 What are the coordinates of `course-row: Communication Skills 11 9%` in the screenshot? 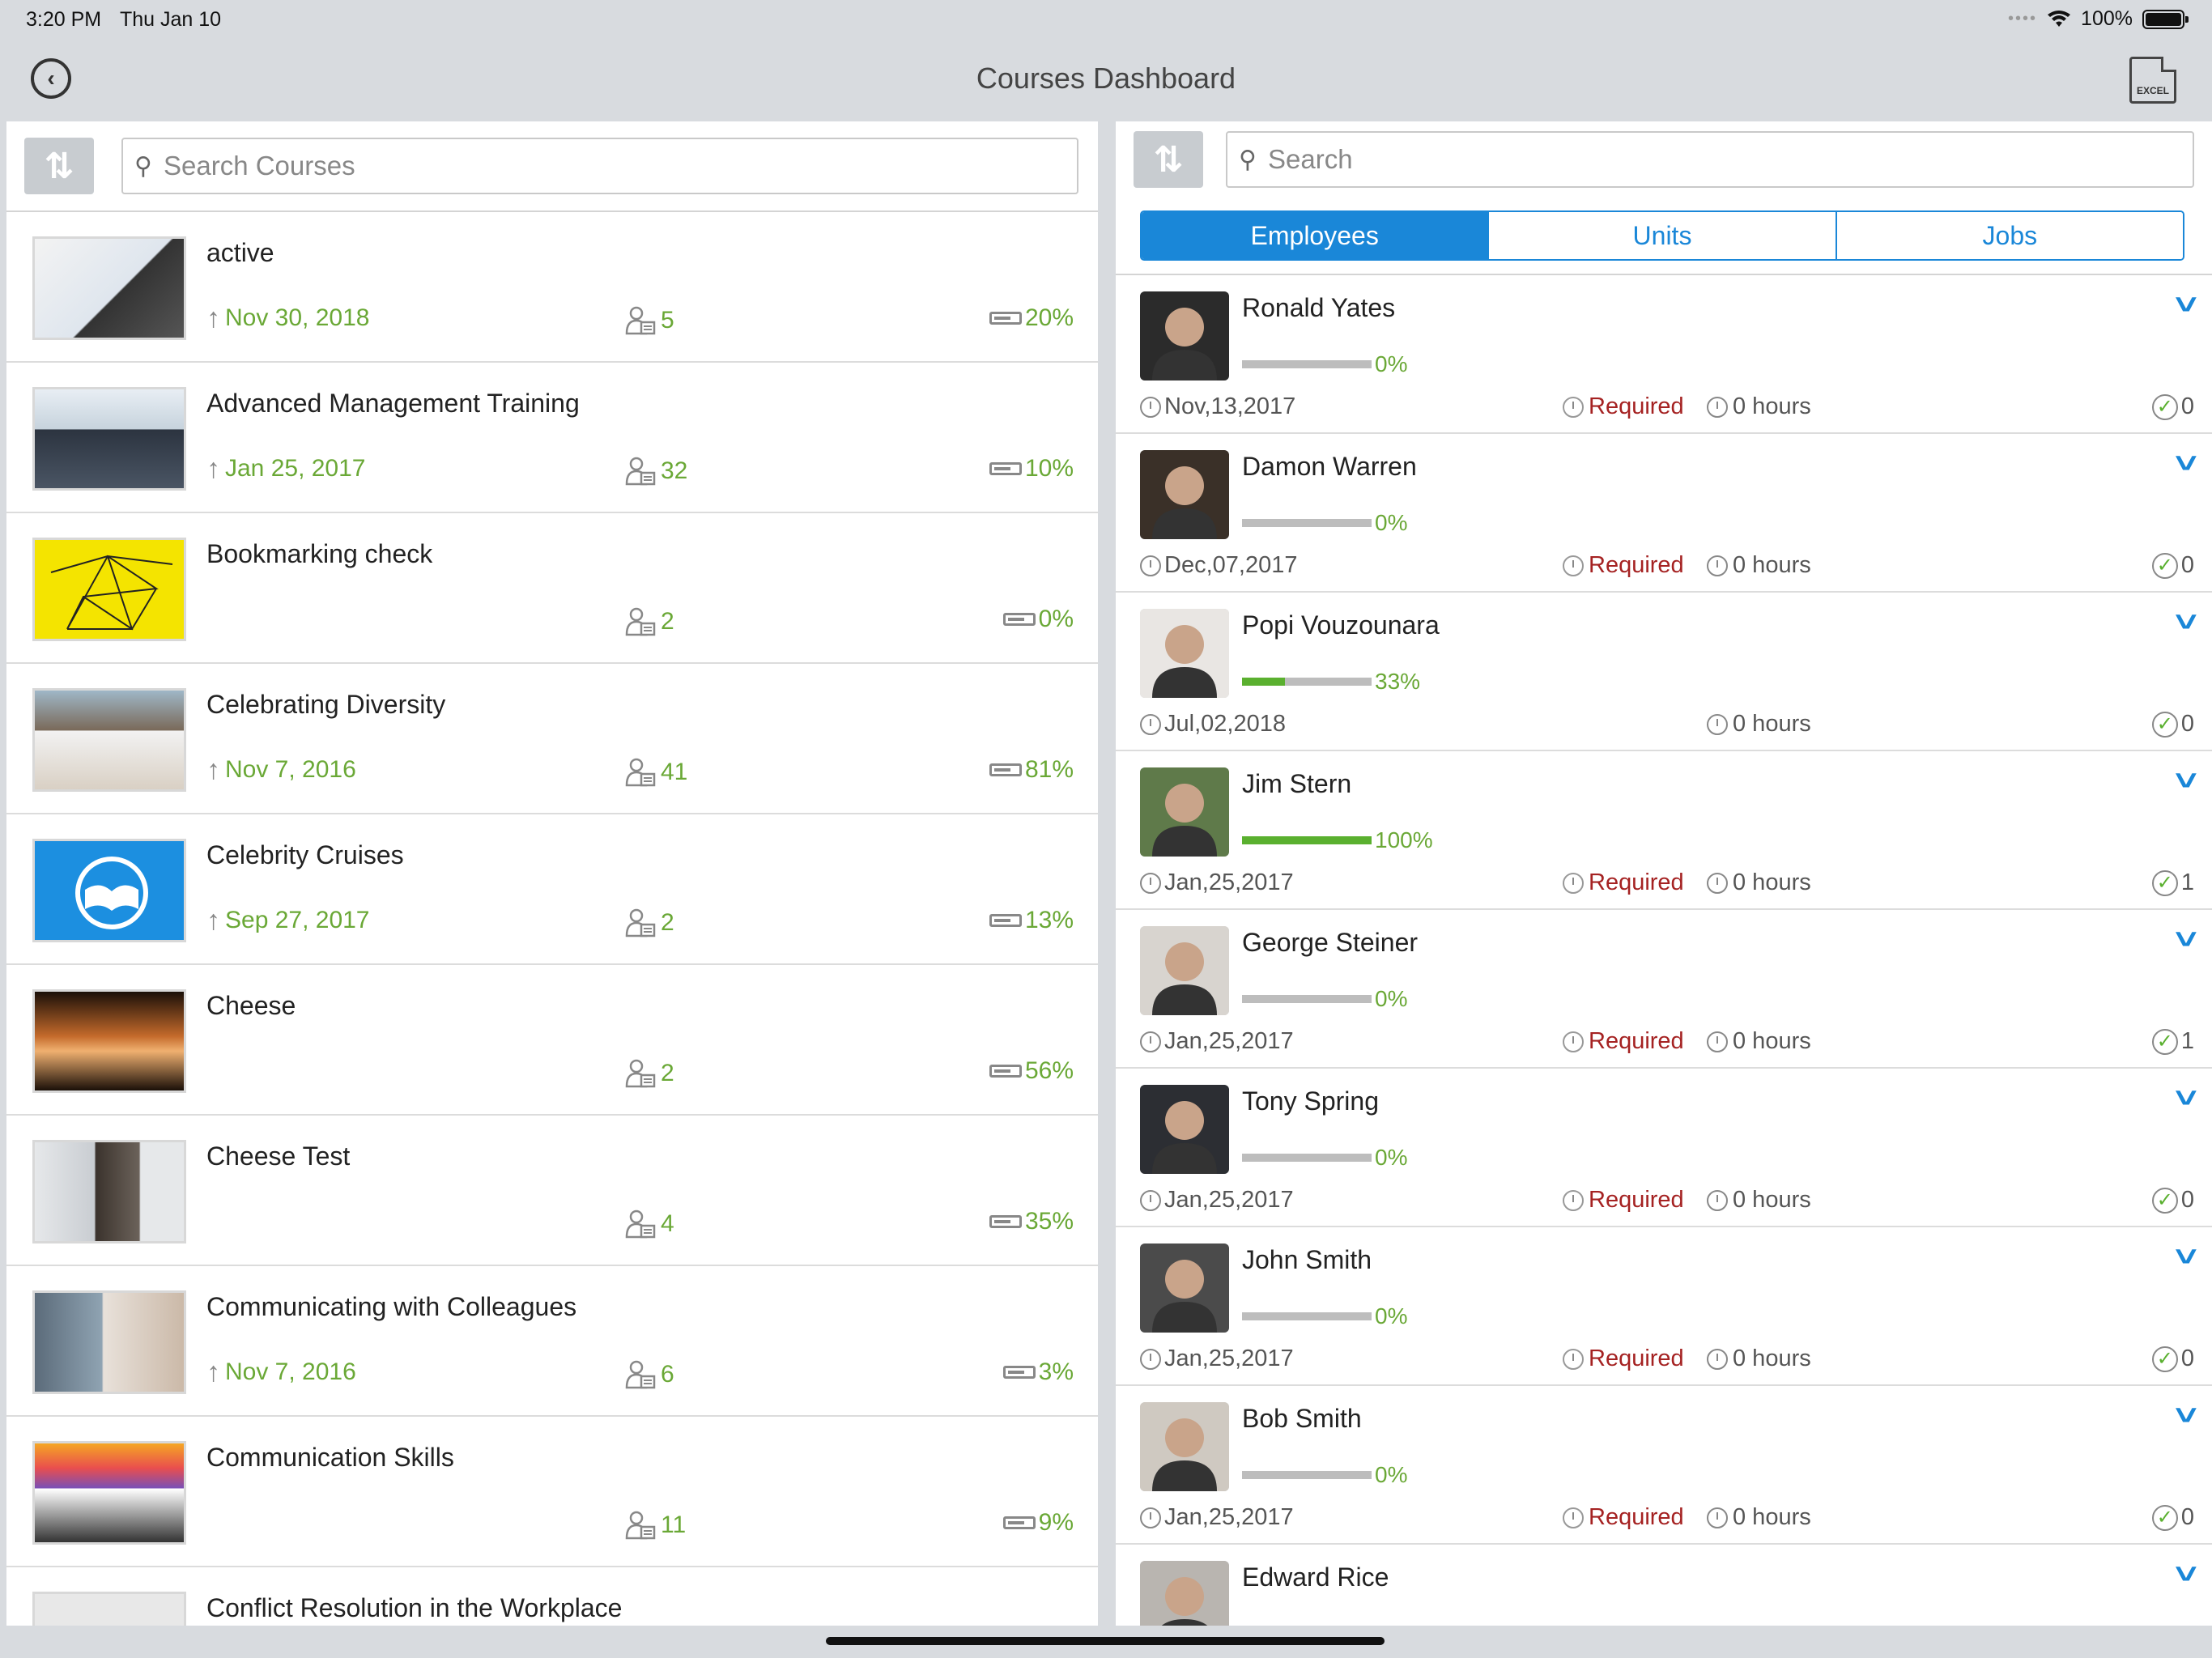 It's located at (552, 1492).